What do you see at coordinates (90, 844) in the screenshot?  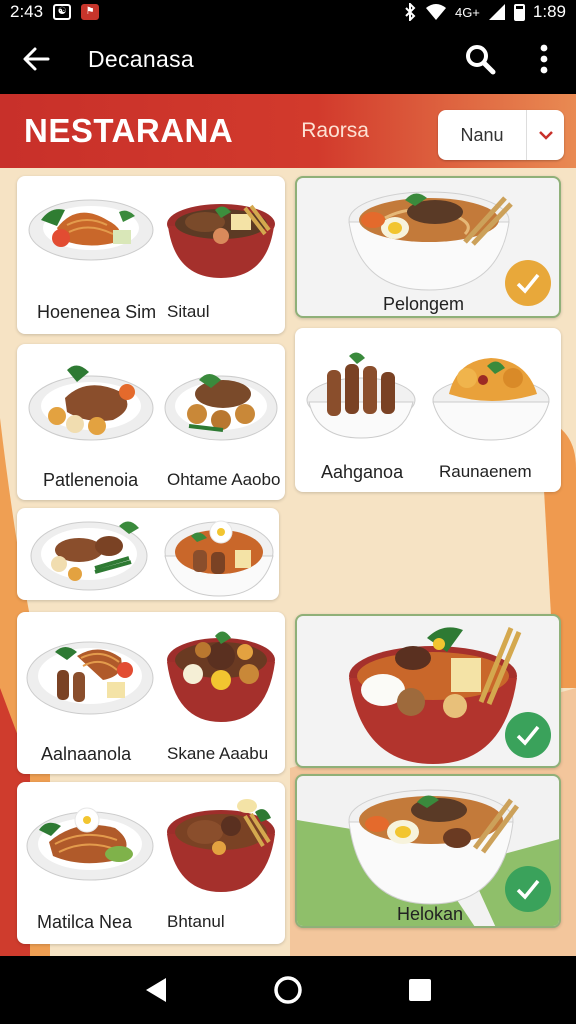 I see `plate-flower-noodles-image` at bounding box center [90, 844].